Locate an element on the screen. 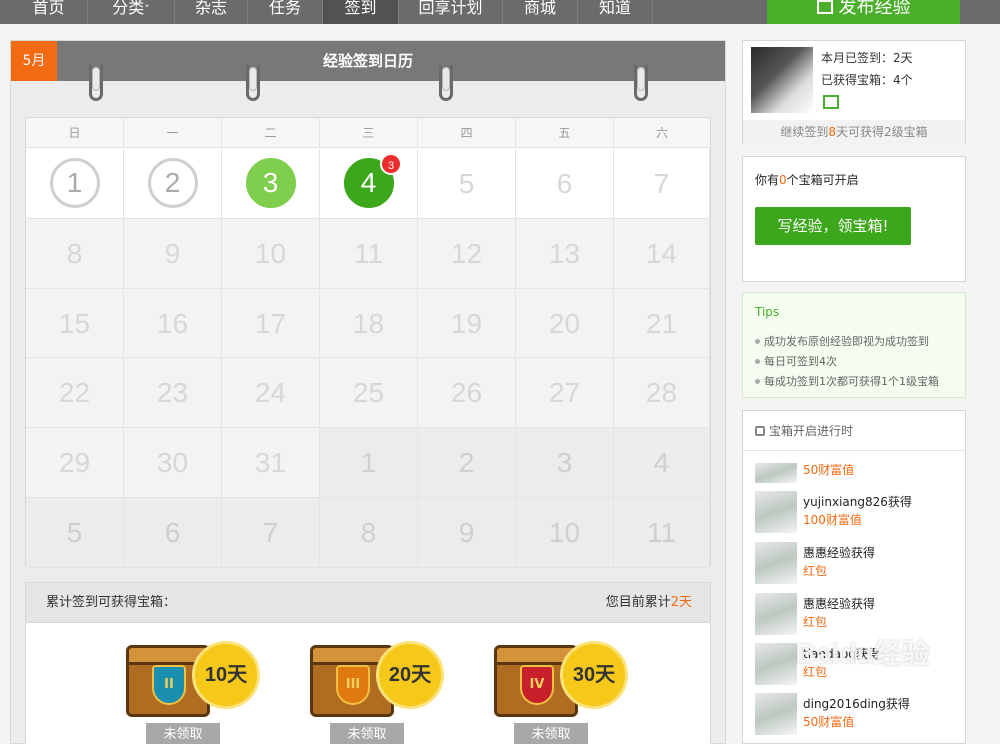 The height and width of the screenshot is (744, 1000). nav-magazine: 杂志 is located at coordinates (211, 12).